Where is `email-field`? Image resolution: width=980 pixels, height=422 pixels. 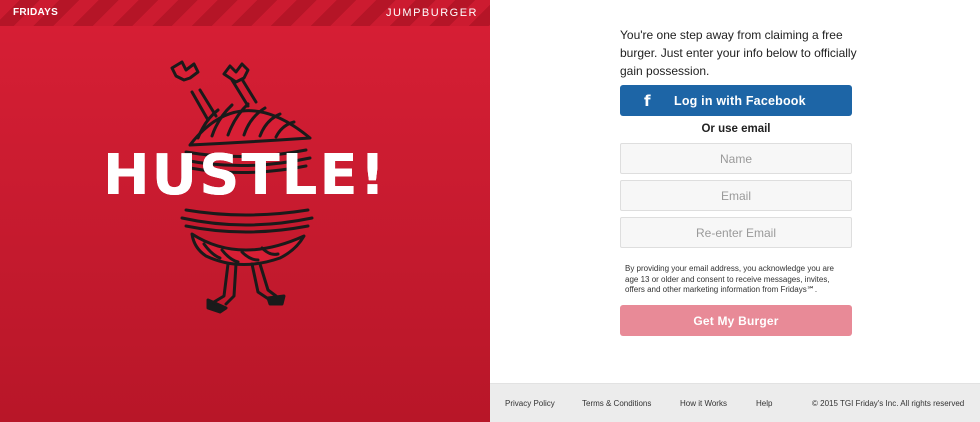
email-field is located at coordinates (736, 195).